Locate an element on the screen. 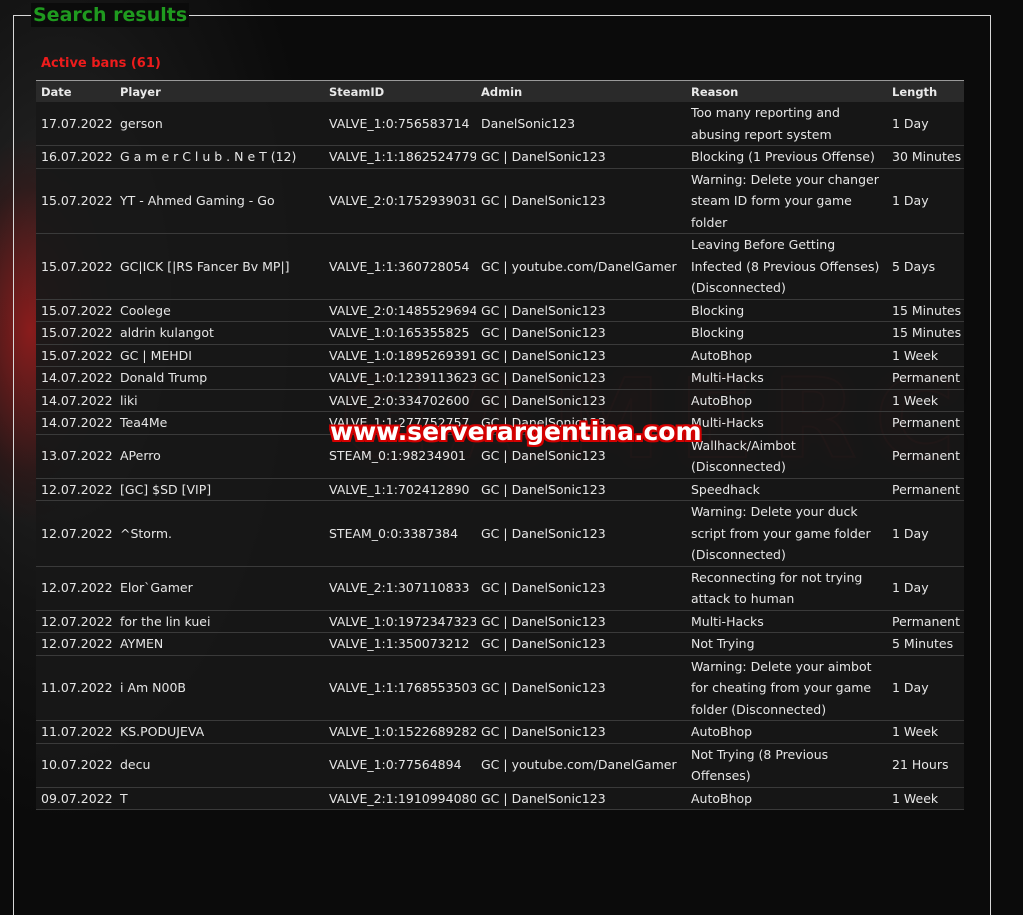 The image size is (1023, 915). cell-length: 30 Minutes is located at coordinates (927, 156).